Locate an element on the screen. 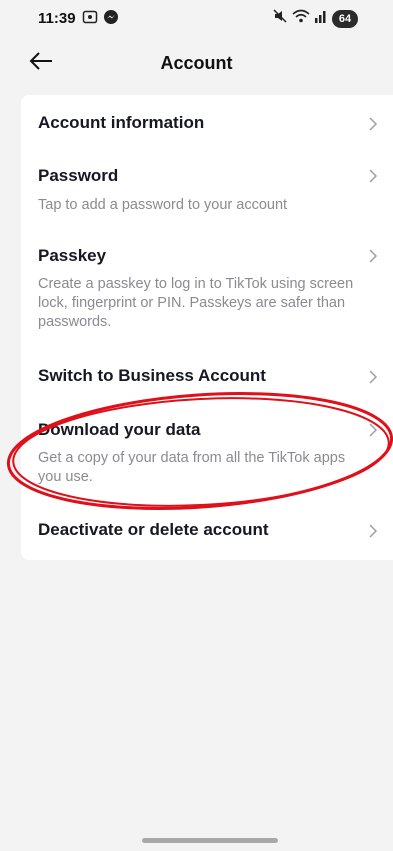  screen-record-icon is located at coordinates (90, 19).